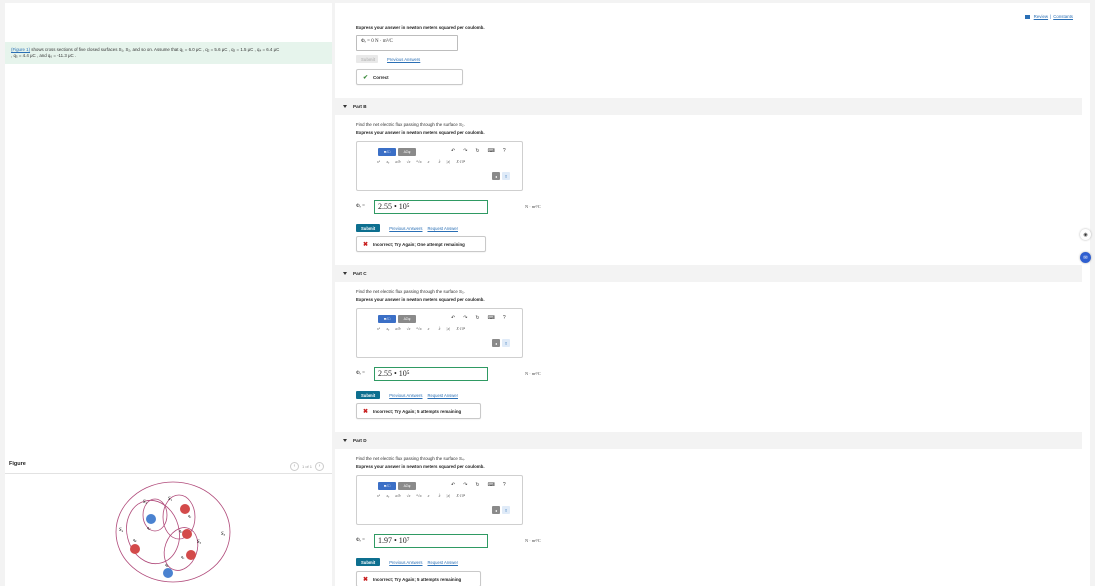 The width and height of the screenshot is (1095, 586). I want to click on part-c-actions: Submit Previous Answers Request Answer, so click(407, 395).